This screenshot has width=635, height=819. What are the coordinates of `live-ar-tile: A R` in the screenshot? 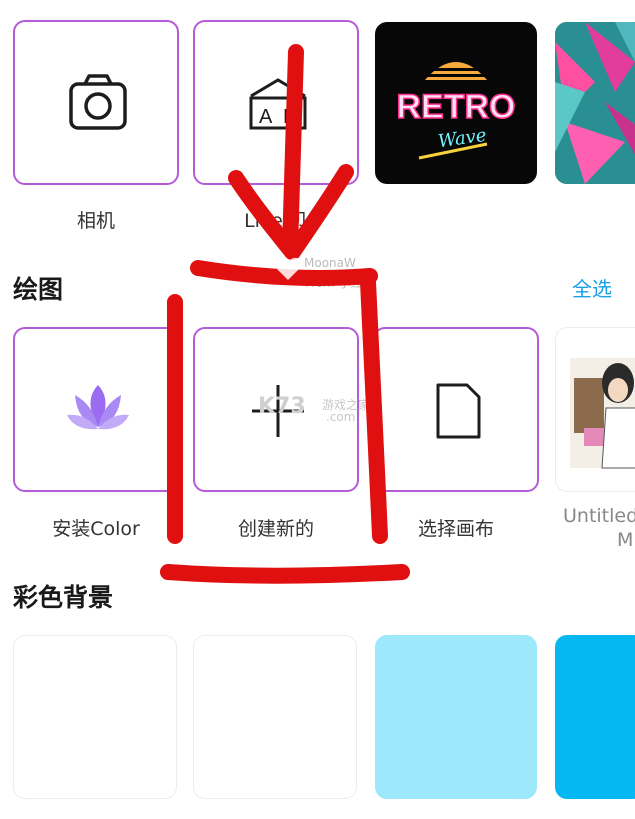 It's located at (276, 102).